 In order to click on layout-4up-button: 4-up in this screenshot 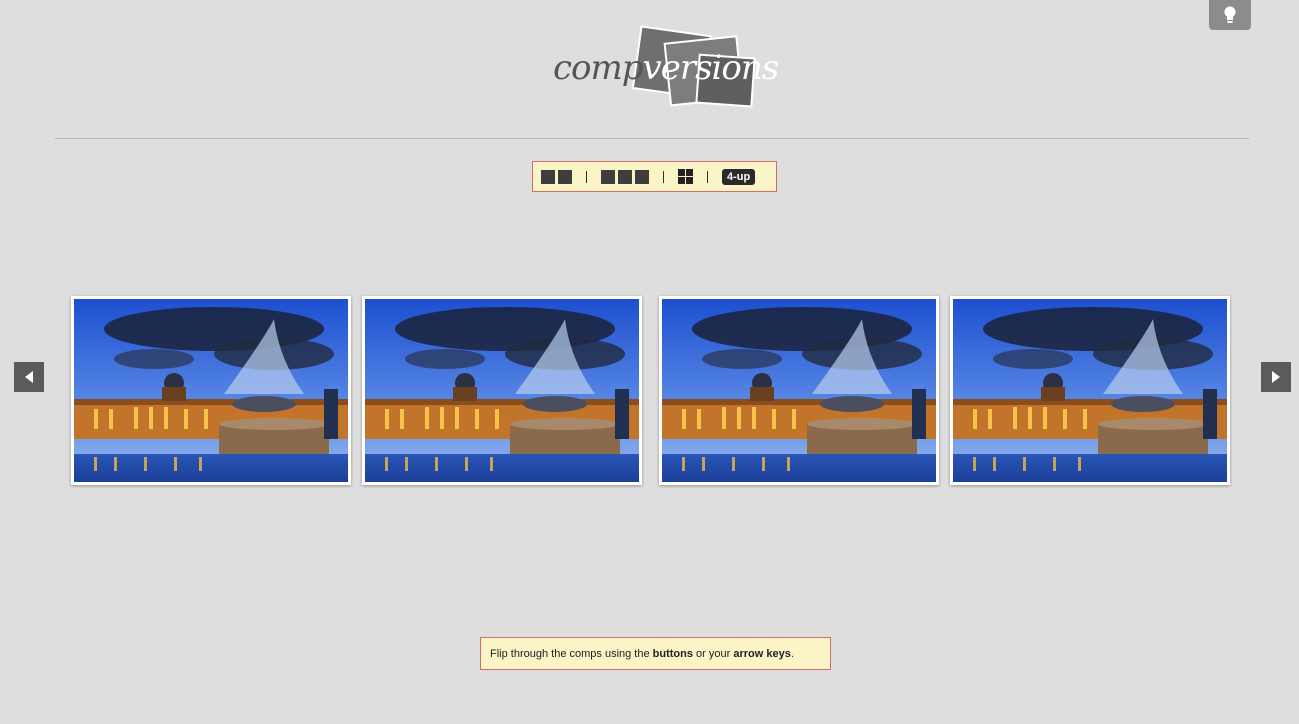, I will do `click(739, 176)`.